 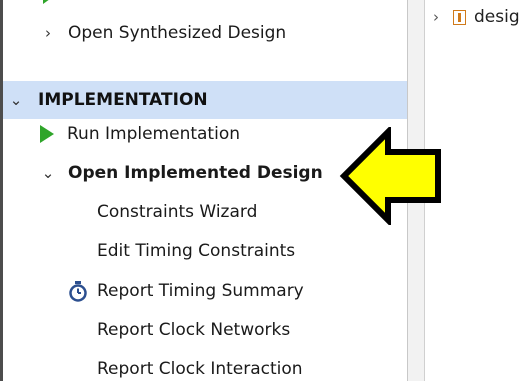 I want to click on constraints-wizard-label: Constraints Wizard, so click(x=177, y=211).